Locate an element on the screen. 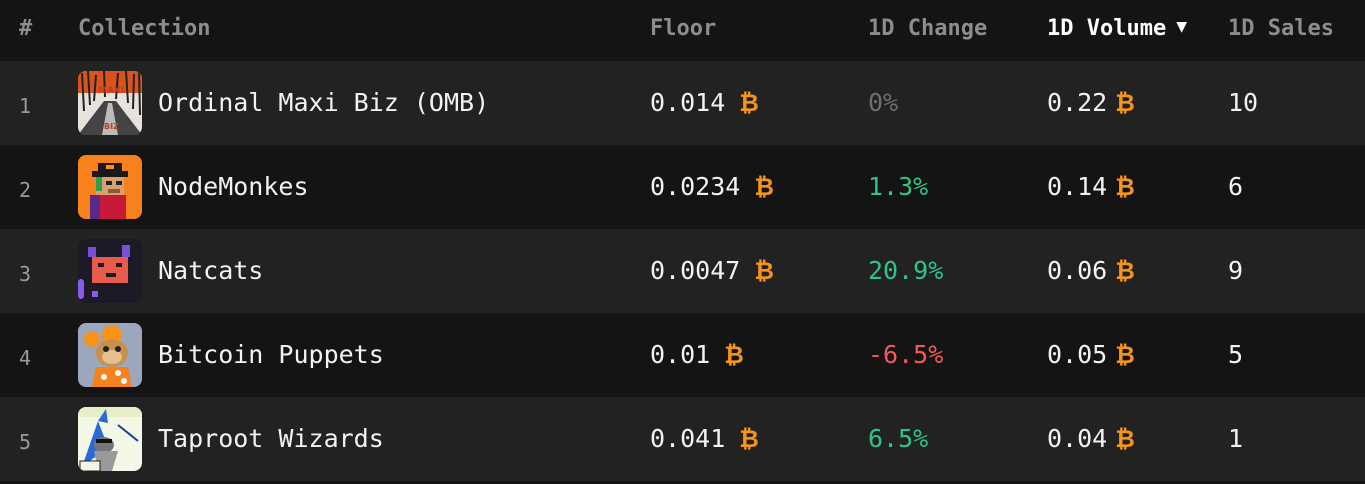 This screenshot has width=1365, height=484. header-change: 1D Change is located at coordinates (927, 29).